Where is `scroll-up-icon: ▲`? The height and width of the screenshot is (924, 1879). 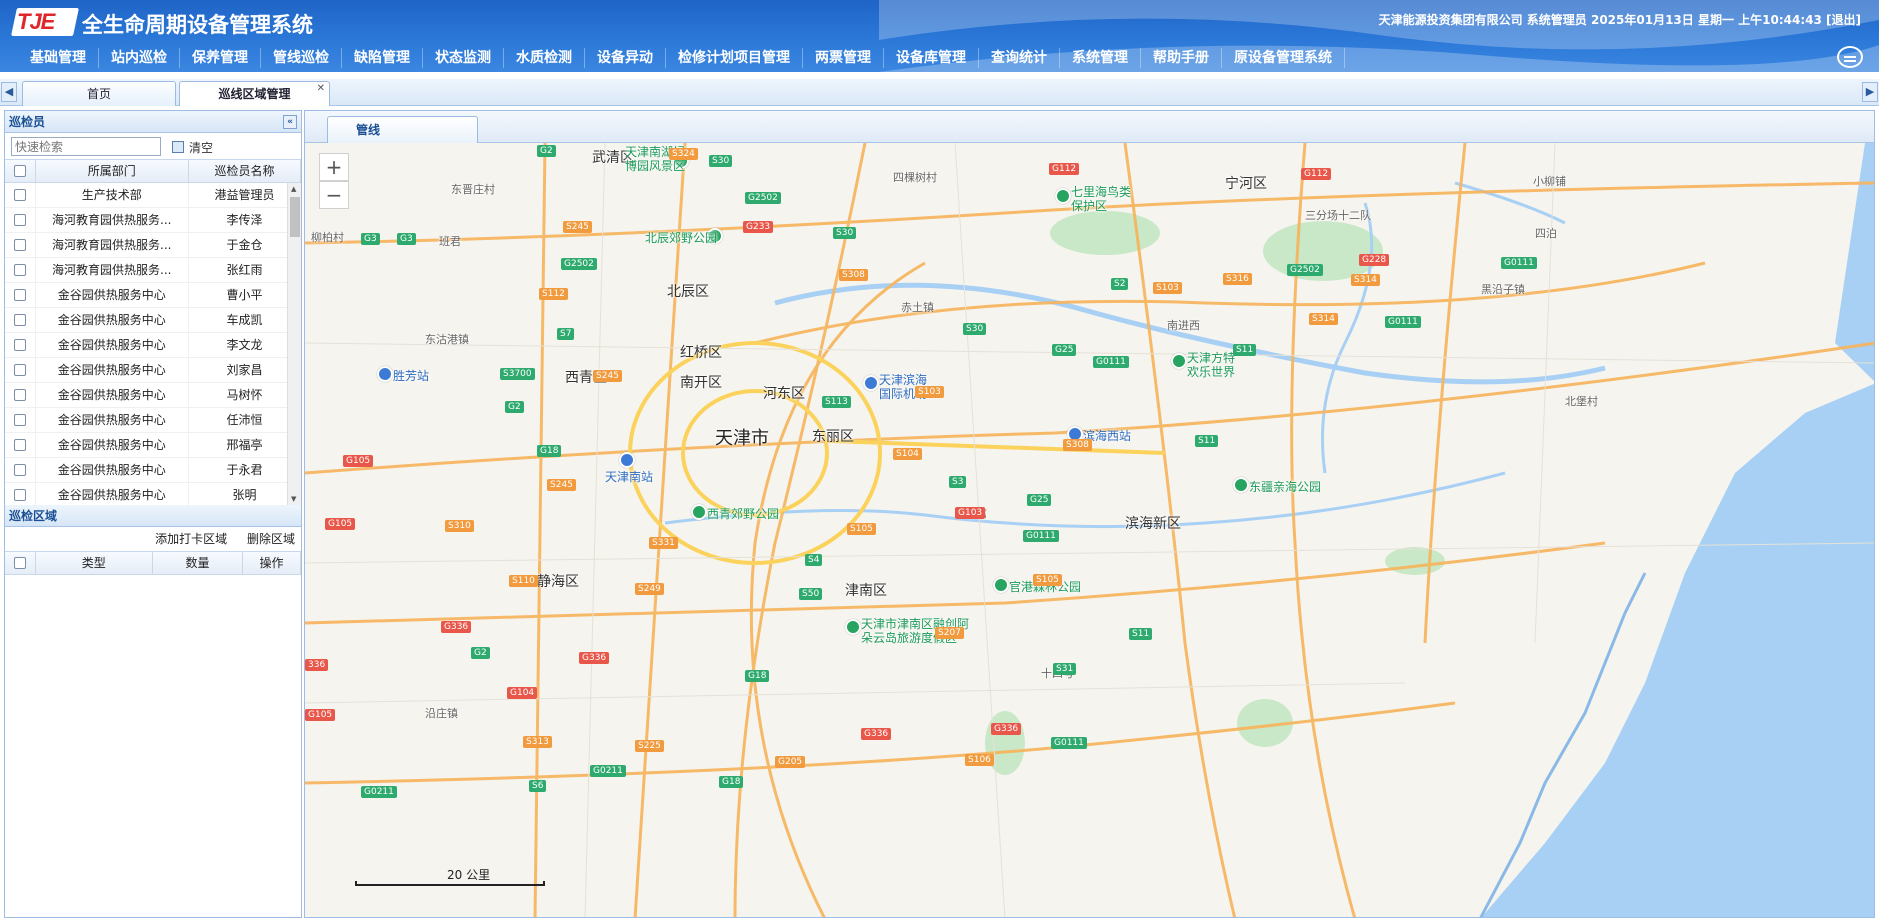 scroll-up-icon: ▲ is located at coordinates (293, 189).